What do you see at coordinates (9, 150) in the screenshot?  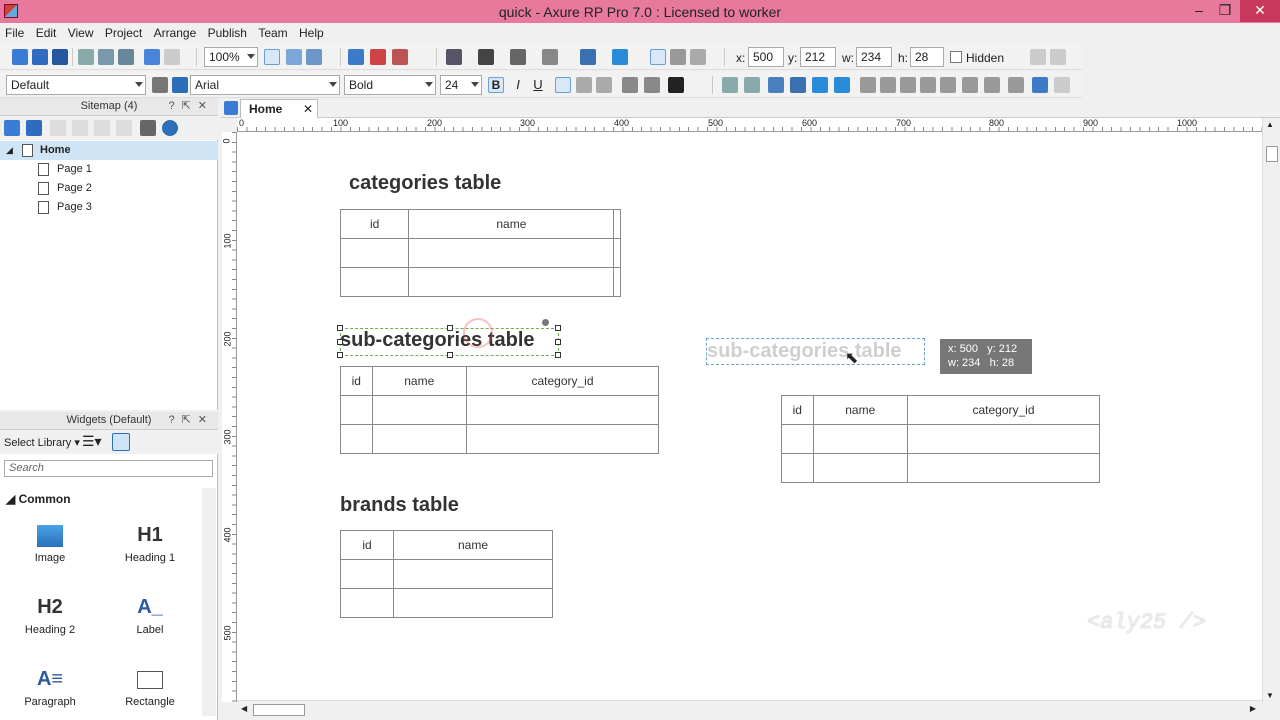 I see `collapse-icon: ◢` at bounding box center [9, 150].